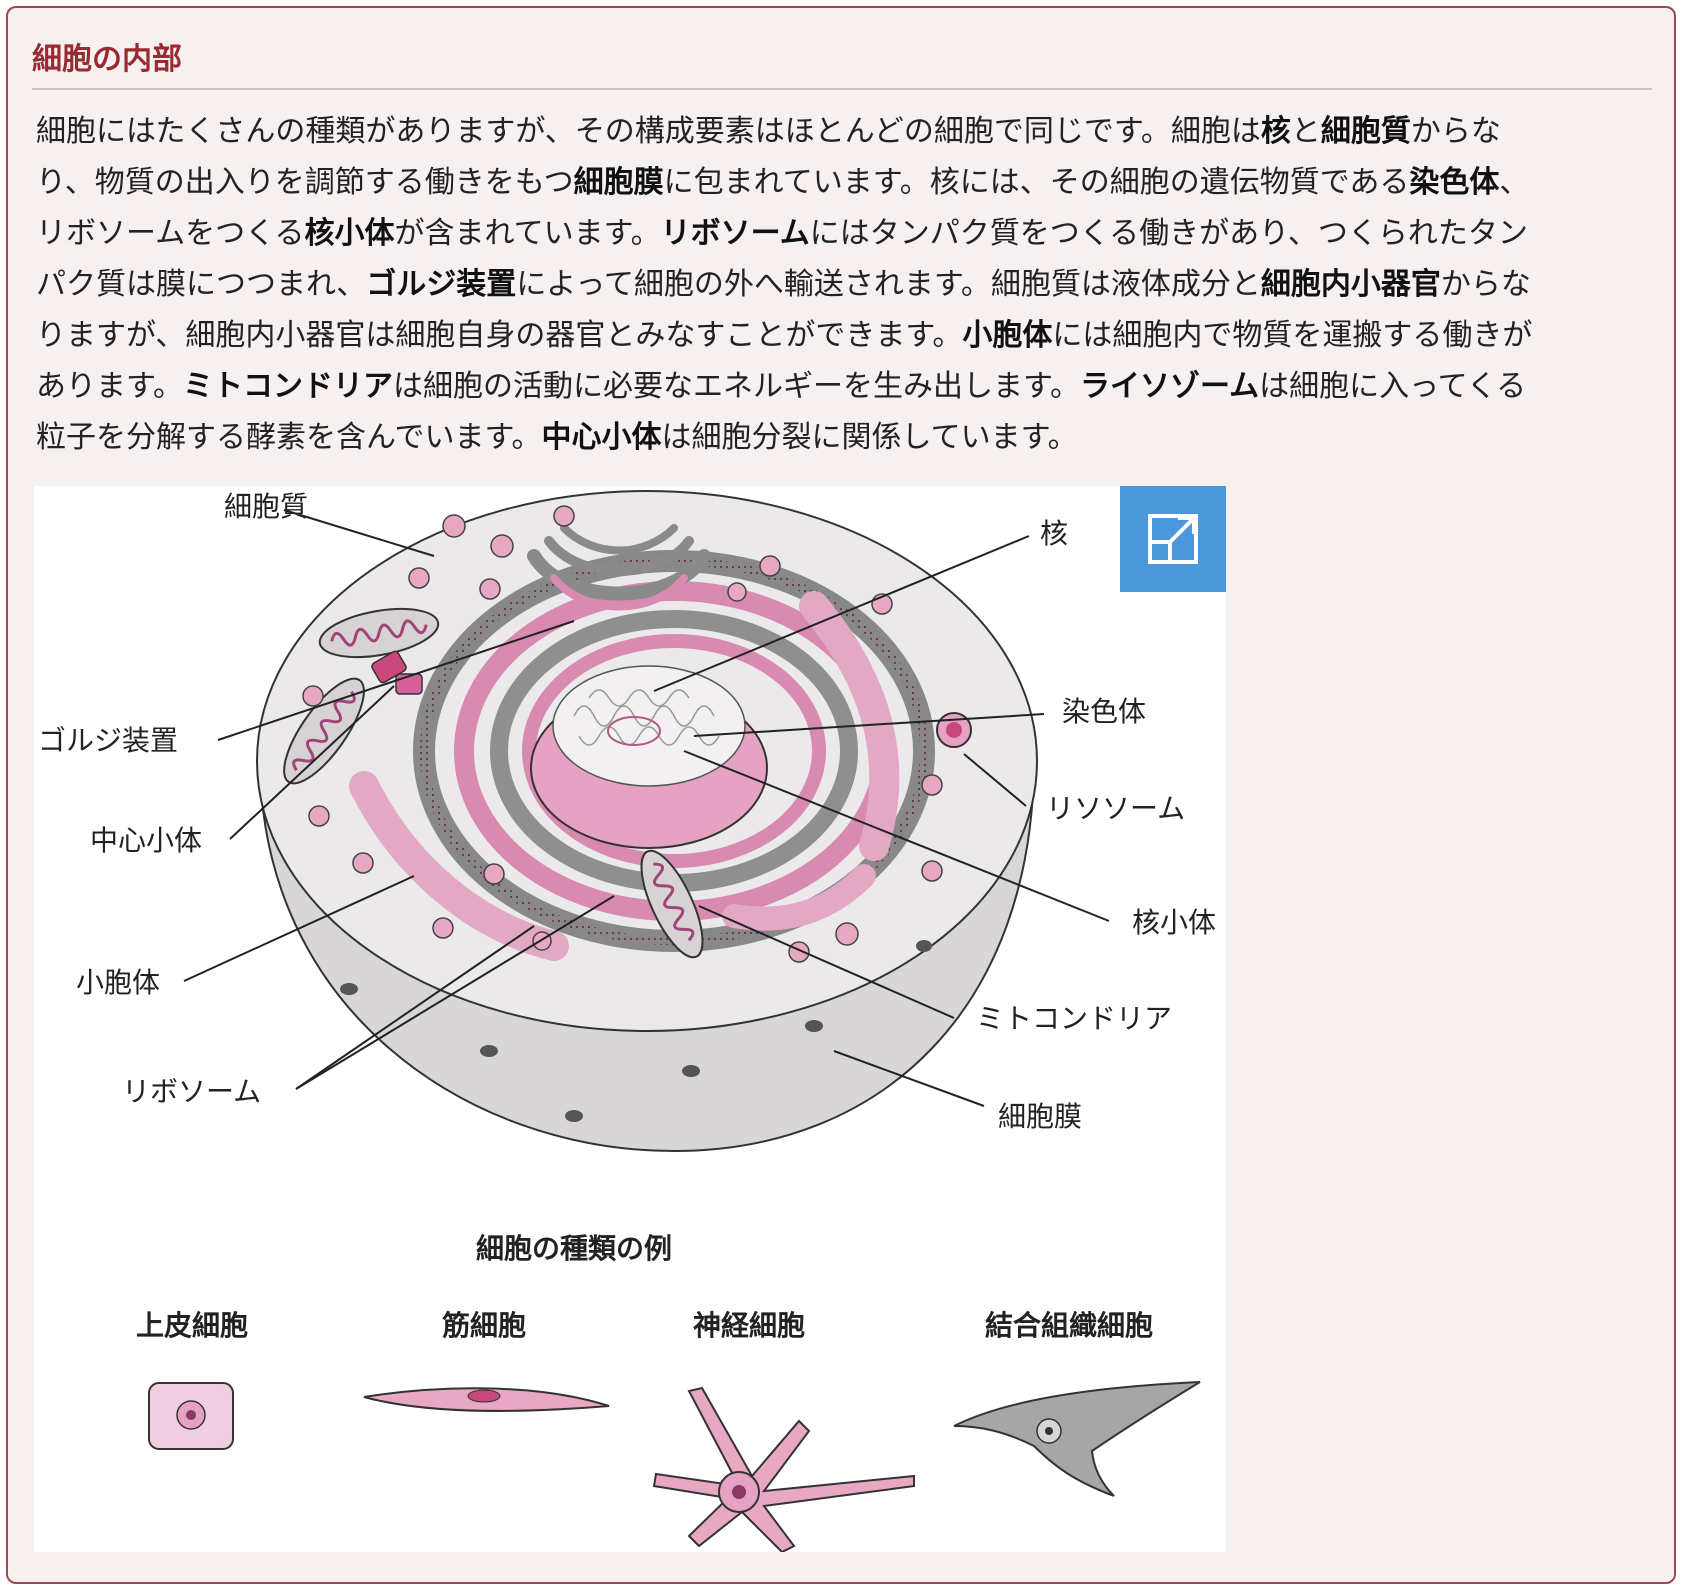  I want to click on epithelial-cell-drawing, so click(191, 1416).